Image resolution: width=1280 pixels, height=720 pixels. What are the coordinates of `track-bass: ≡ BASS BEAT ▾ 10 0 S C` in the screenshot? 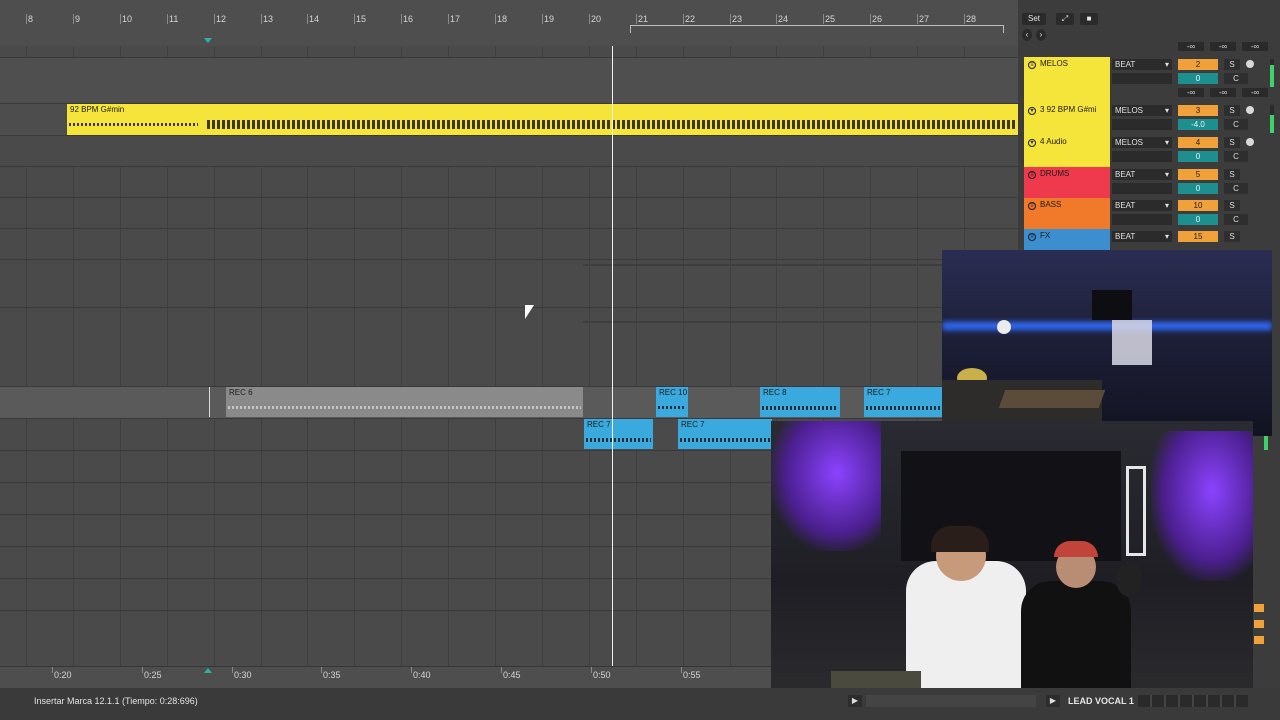 It's located at (1152, 213).